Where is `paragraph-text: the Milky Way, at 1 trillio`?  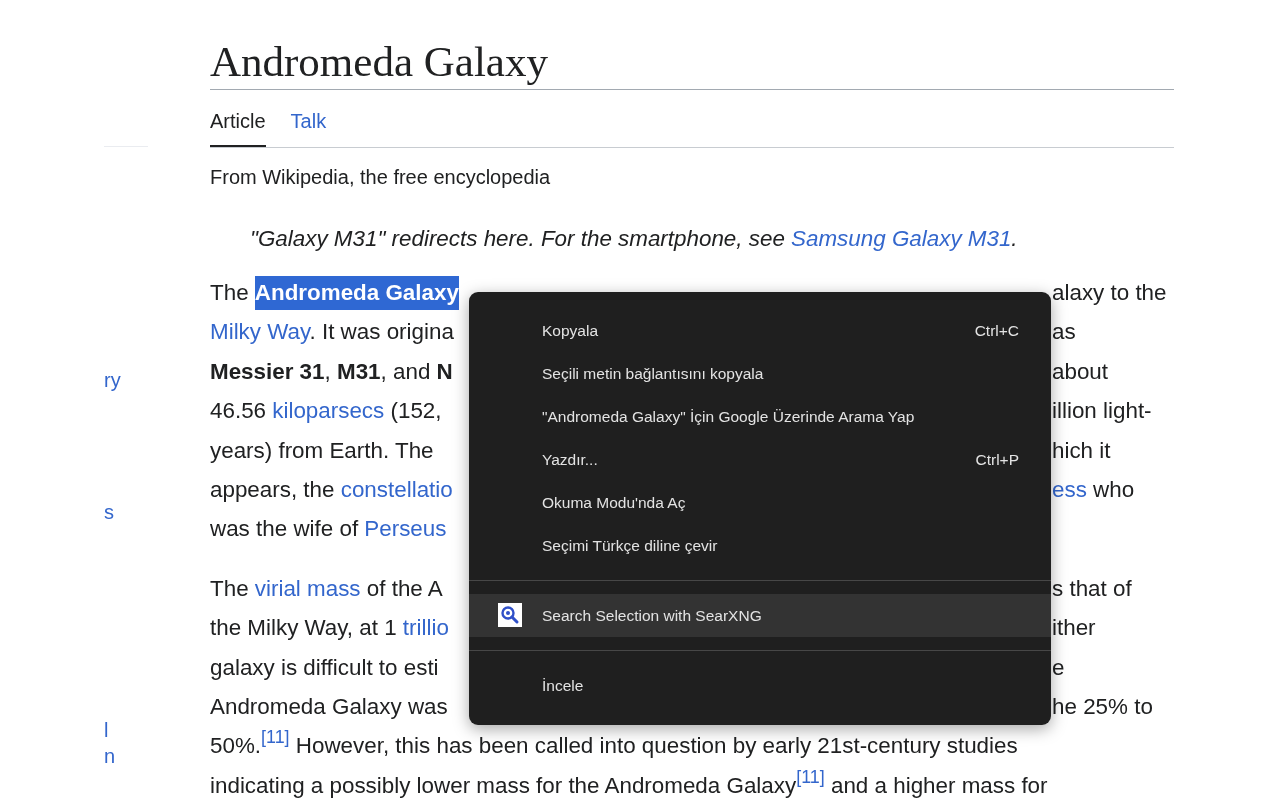
paragraph-text: the Milky Way, at 1 trillio is located at coordinates (329, 628).